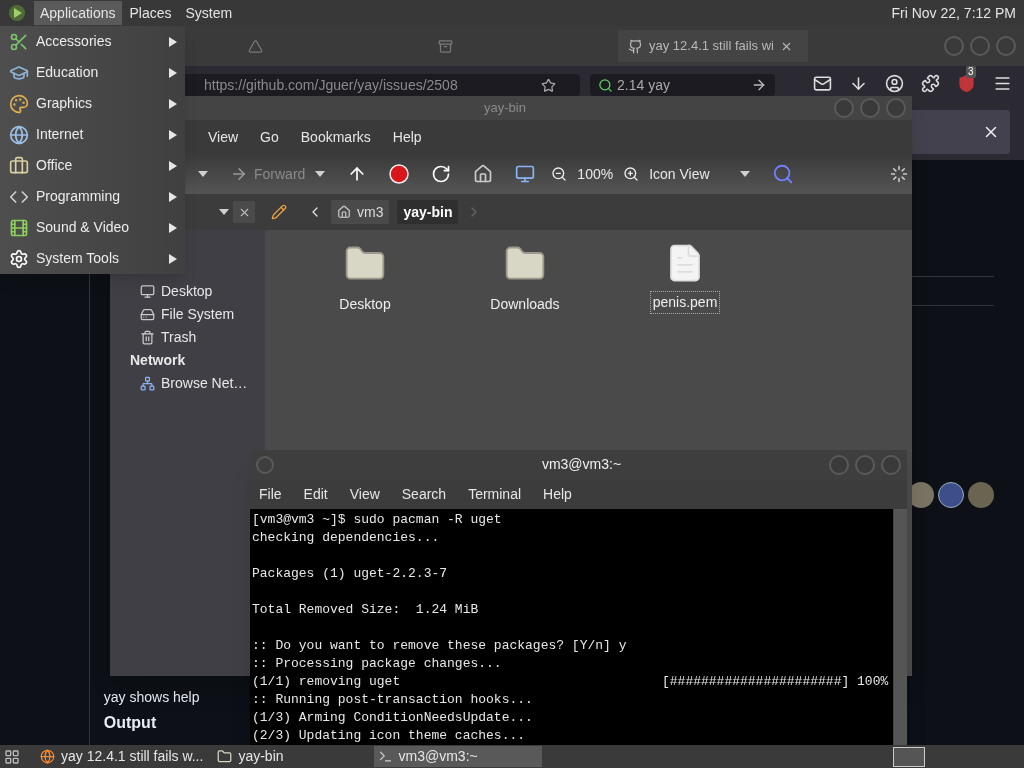 The width and height of the screenshot is (1024, 768). Describe the element at coordinates (279, 212) in the screenshot. I see `edit-icon` at that location.